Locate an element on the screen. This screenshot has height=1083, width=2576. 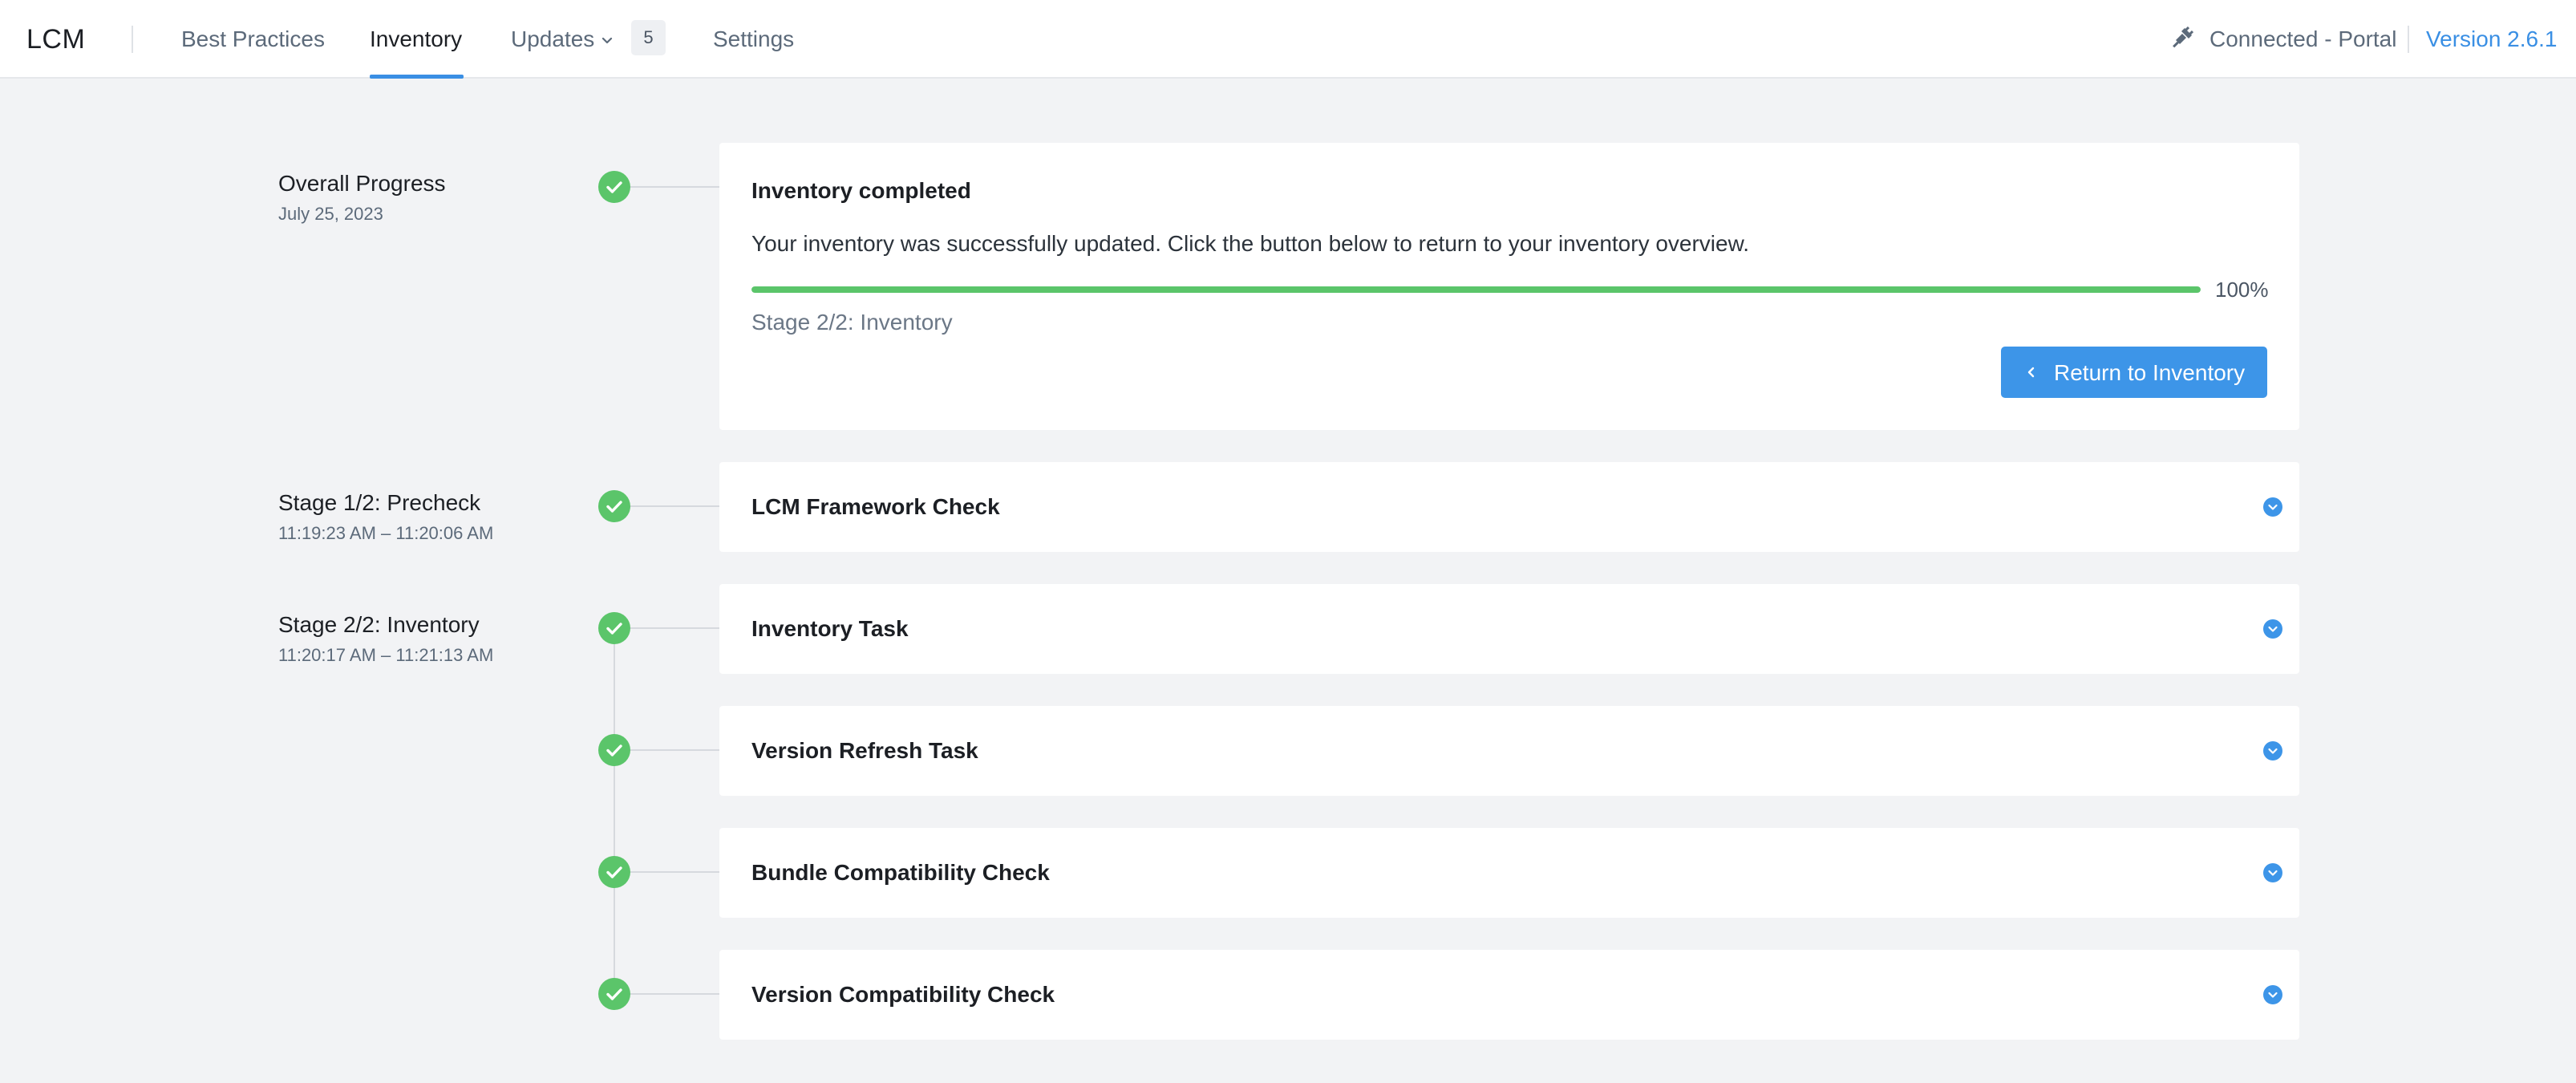
task-title: LCM Framework Check is located at coordinates (875, 506).